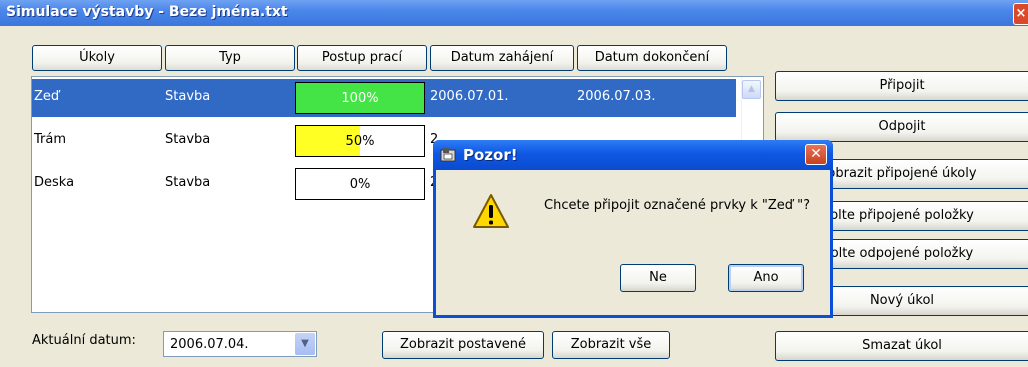 This screenshot has width=1028, height=367. I want to click on progress-bar: 50%, so click(360, 141).